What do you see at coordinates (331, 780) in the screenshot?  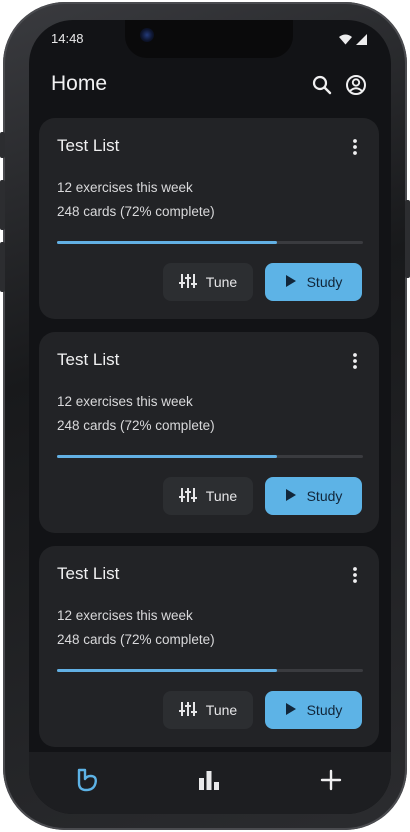 I see `add-icon` at bounding box center [331, 780].